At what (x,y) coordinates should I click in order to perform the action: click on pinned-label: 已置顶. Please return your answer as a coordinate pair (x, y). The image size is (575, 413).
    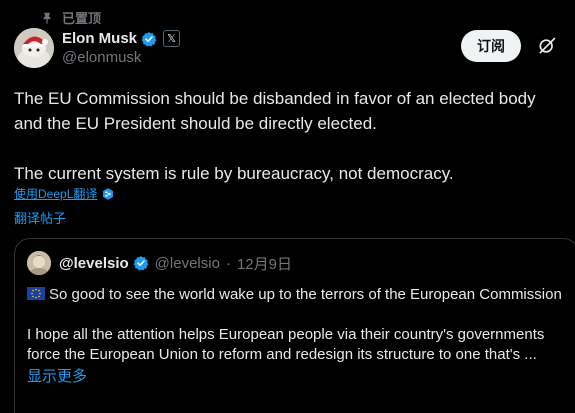
    Looking at the image, I should click on (82, 18).